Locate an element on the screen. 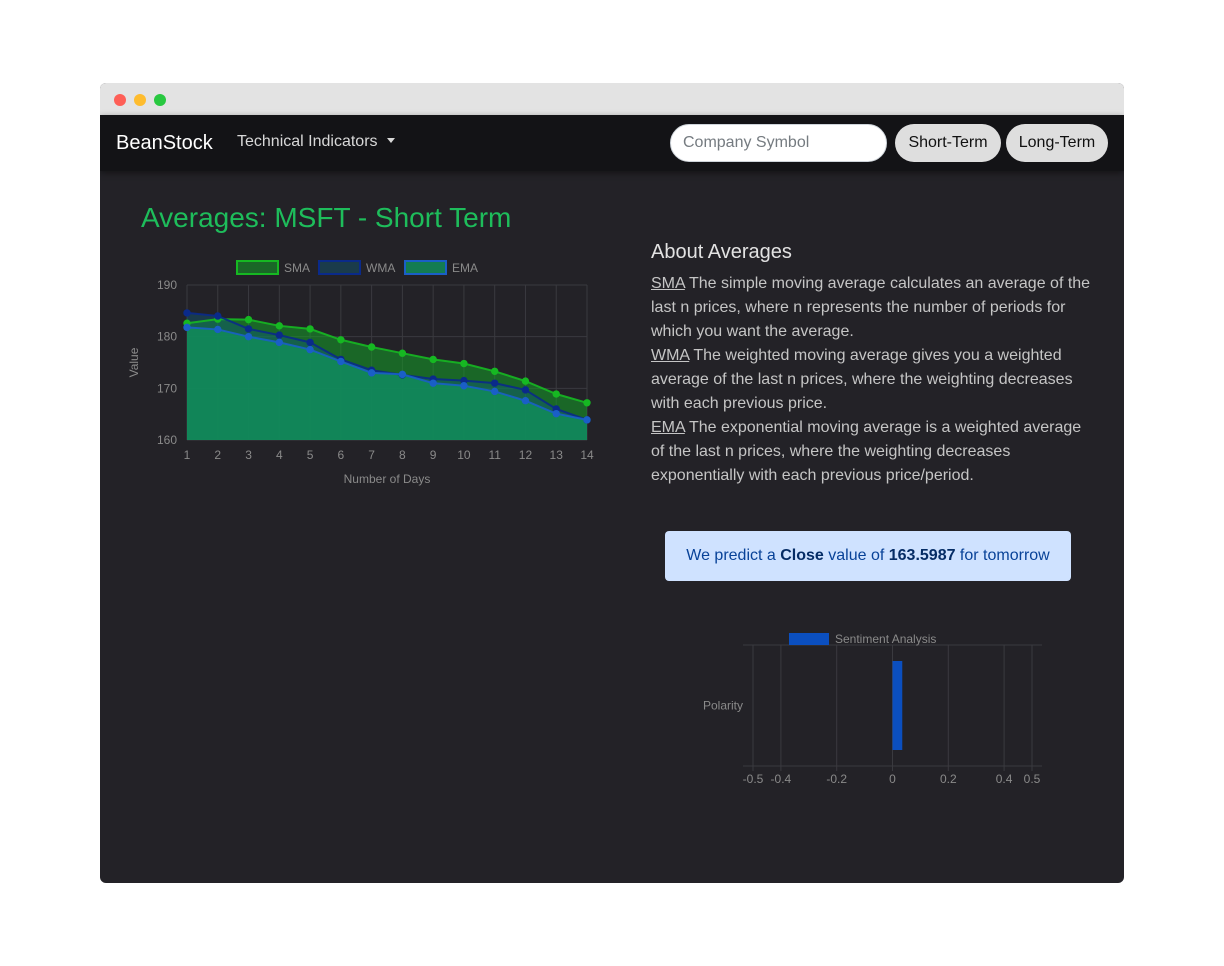 The image size is (1224, 966). y-tick-label: 190 is located at coordinates (167, 285).